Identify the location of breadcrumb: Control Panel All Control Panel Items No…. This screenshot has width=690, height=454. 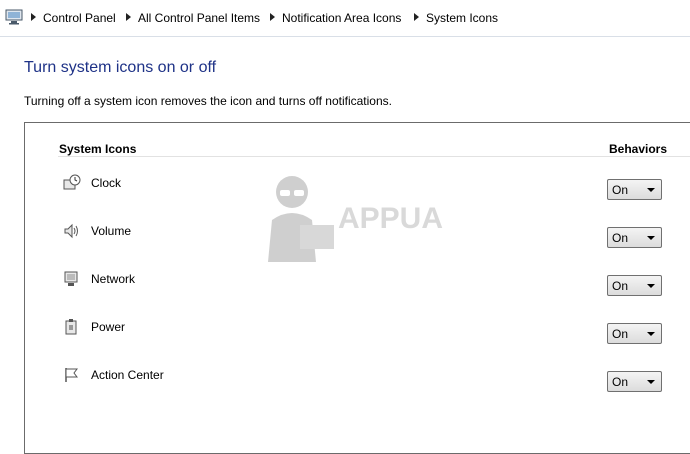
(345, 18).